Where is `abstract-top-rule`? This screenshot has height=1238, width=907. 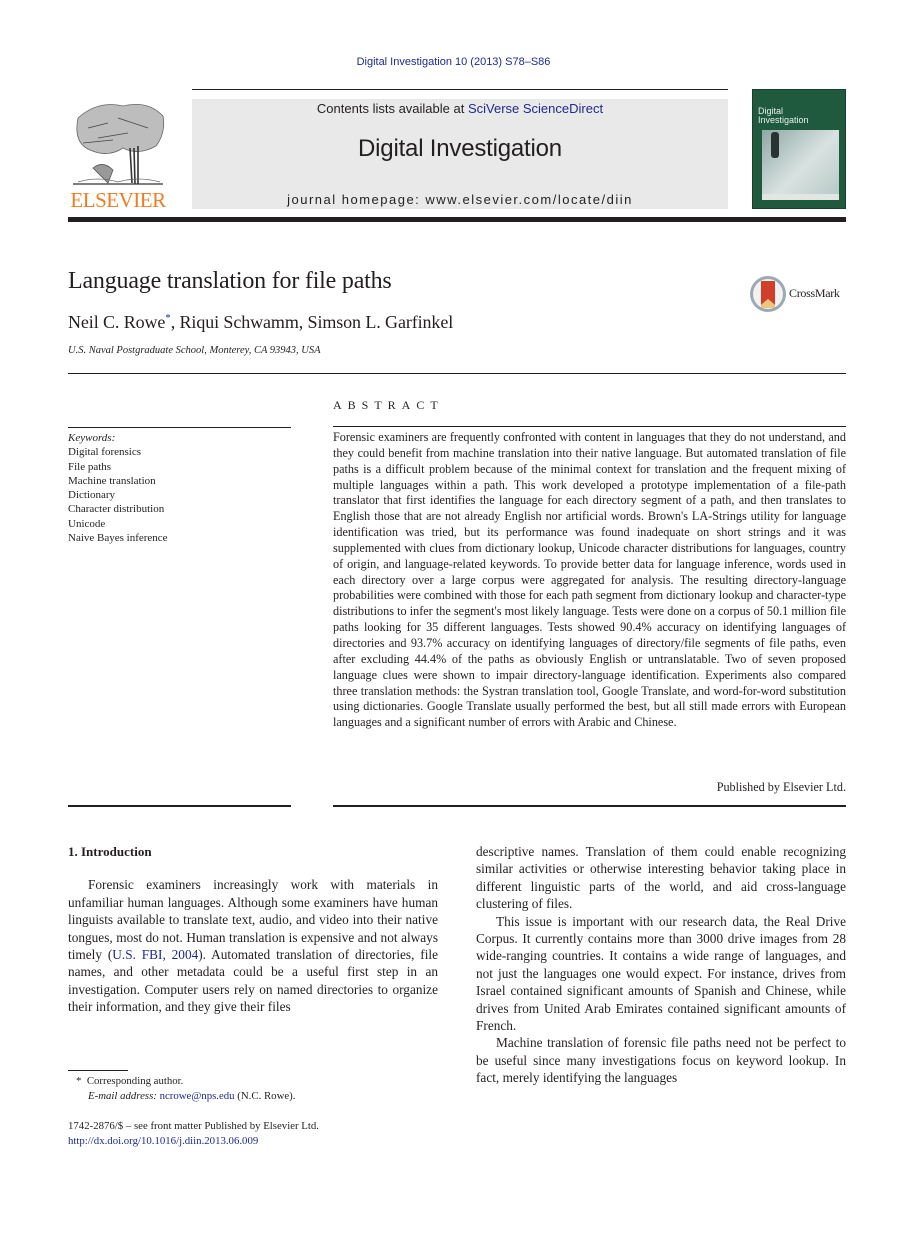 abstract-top-rule is located at coordinates (589, 426).